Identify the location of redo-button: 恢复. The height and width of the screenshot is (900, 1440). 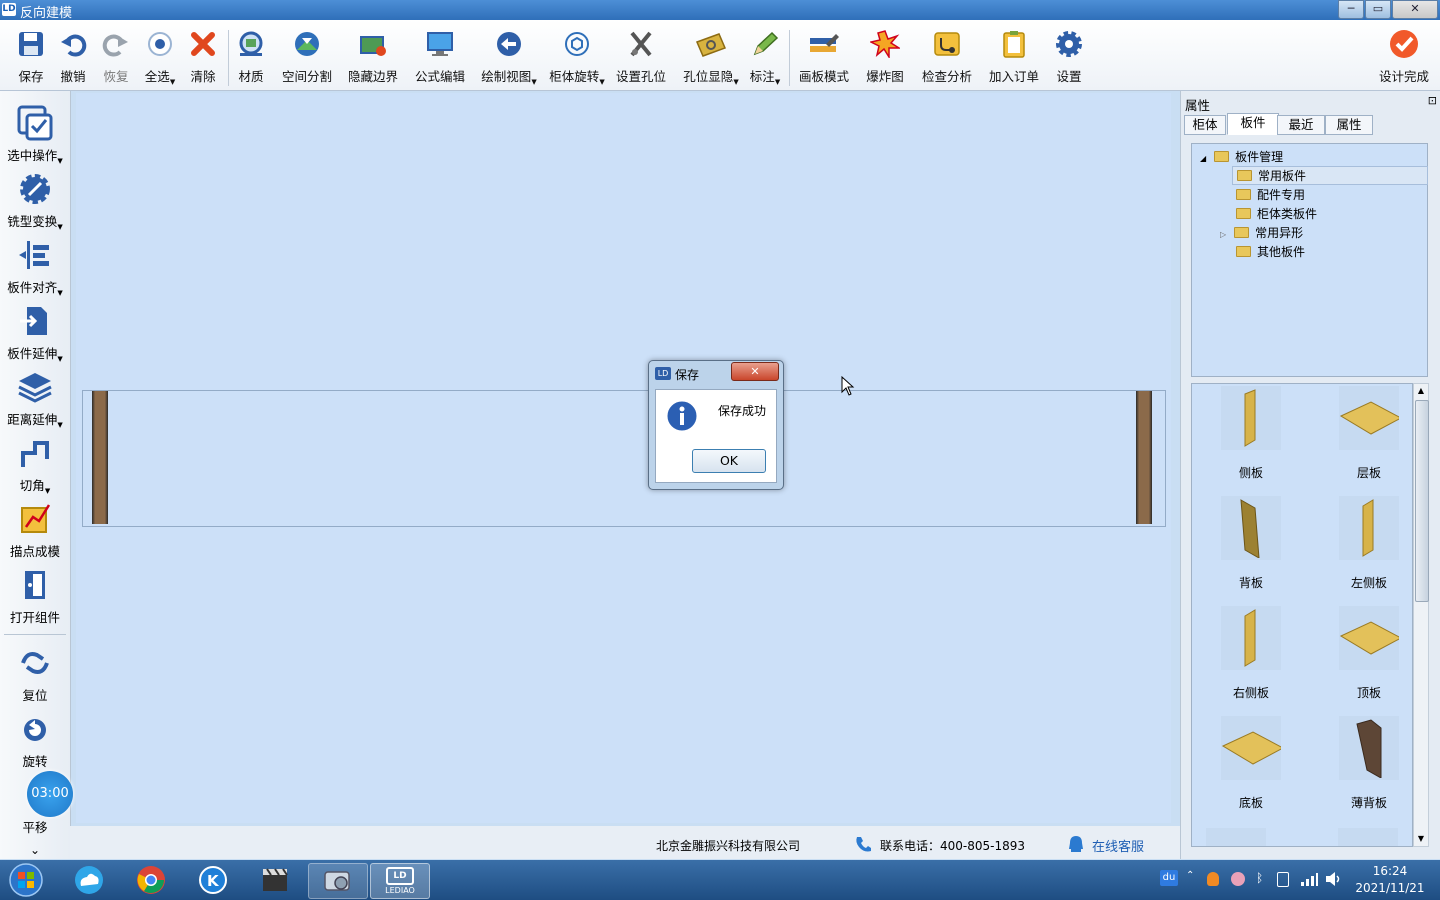
(116, 58).